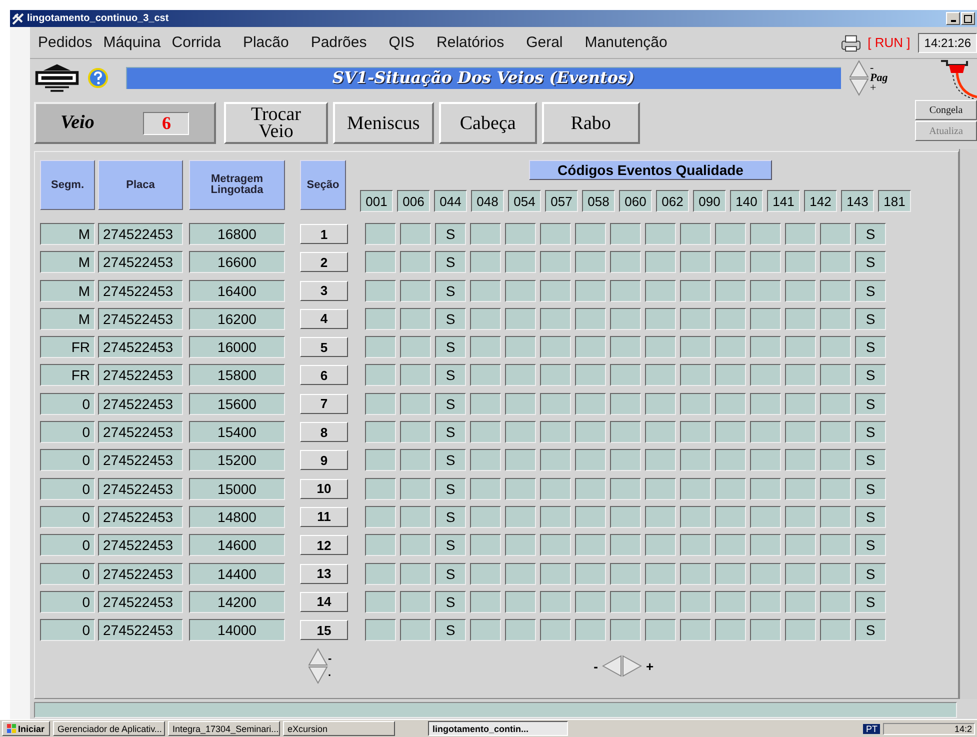  What do you see at coordinates (324, 630) in the screenshot?
I see `section-button: 15` at bounding box center [324, 630].